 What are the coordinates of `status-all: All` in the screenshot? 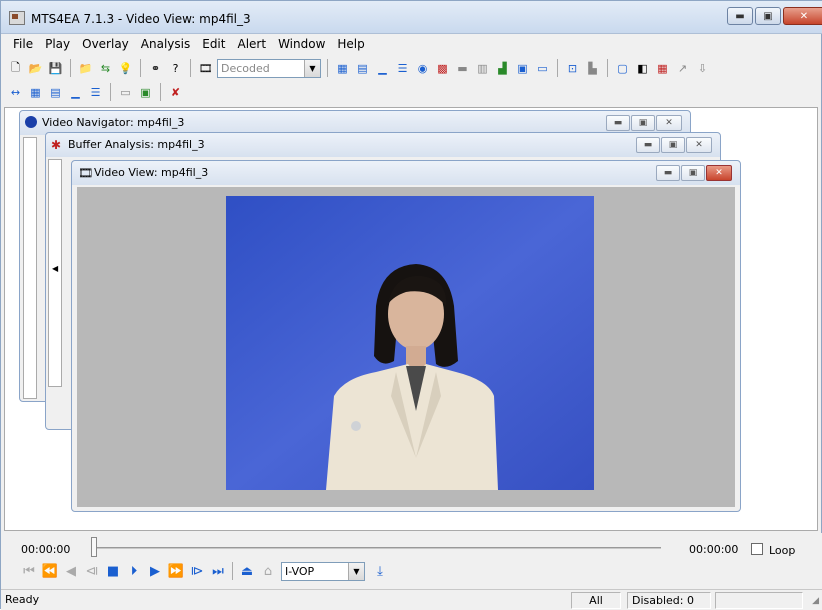 It's located at (596, 600).